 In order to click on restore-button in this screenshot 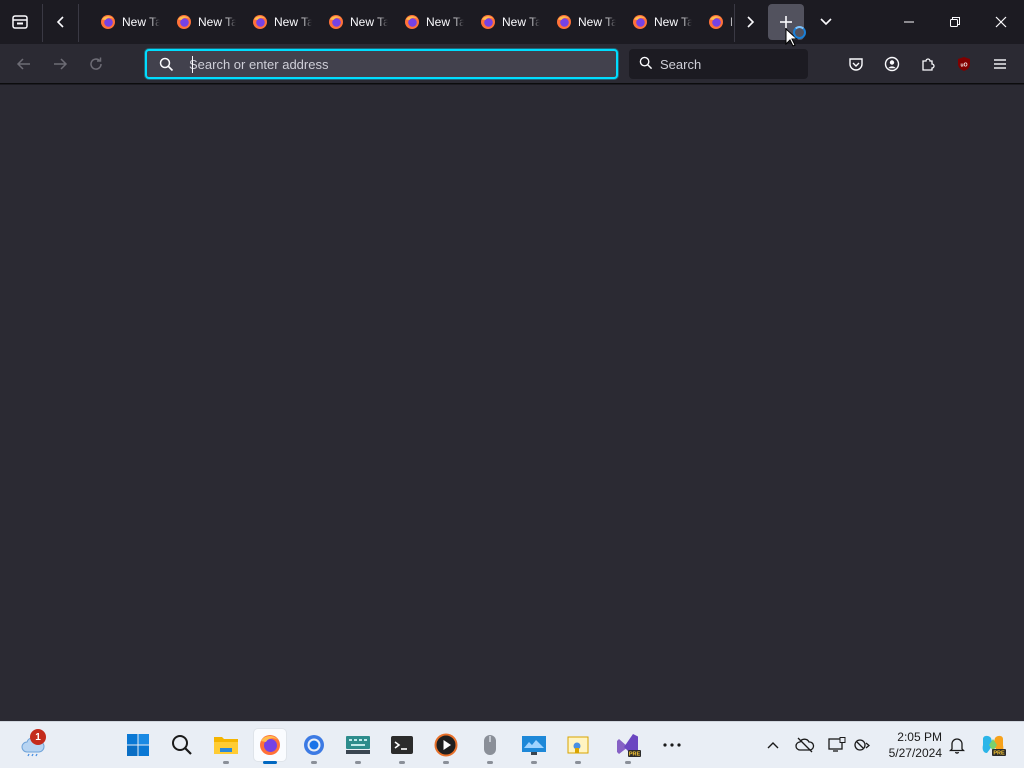, I will do `click(955, 22)`.